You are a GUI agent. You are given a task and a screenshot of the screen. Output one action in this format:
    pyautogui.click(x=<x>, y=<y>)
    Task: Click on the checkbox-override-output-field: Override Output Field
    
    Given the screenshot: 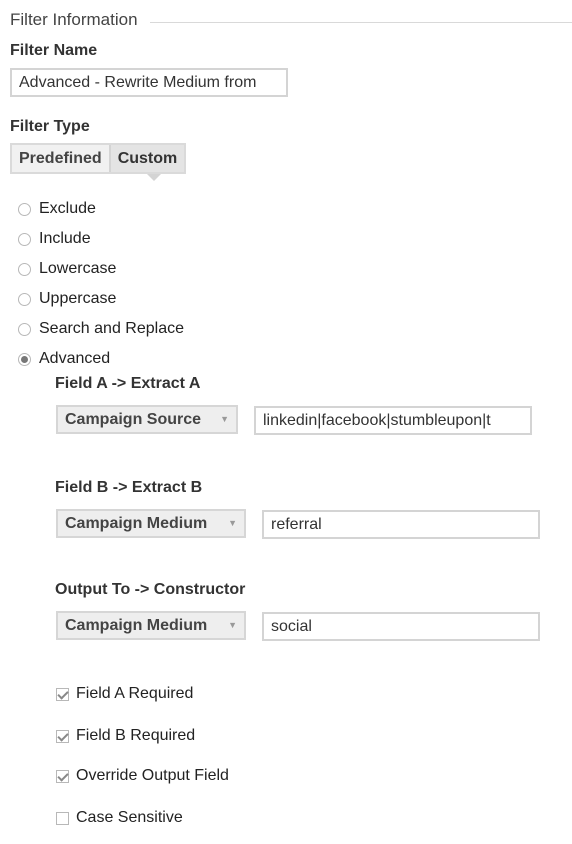 What is the action you would take?
    pyautogui.click(x=142, y=776)
    